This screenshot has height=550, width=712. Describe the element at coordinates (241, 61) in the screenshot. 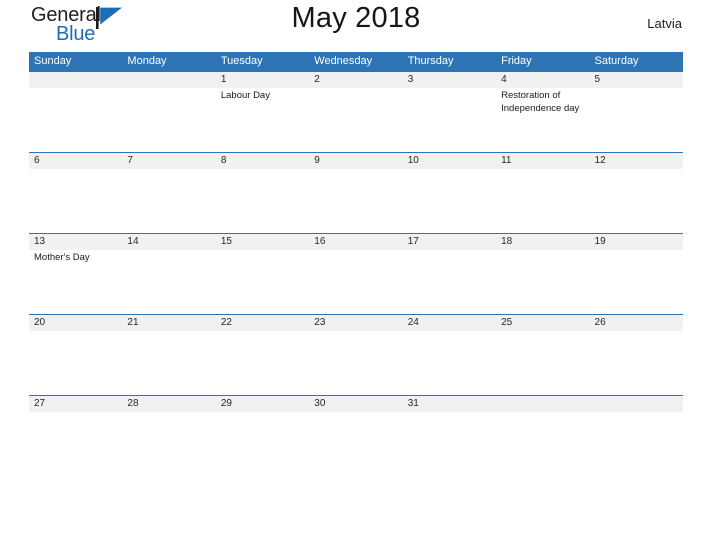

I see `weekday-tuesday: Tuesday` at that location.